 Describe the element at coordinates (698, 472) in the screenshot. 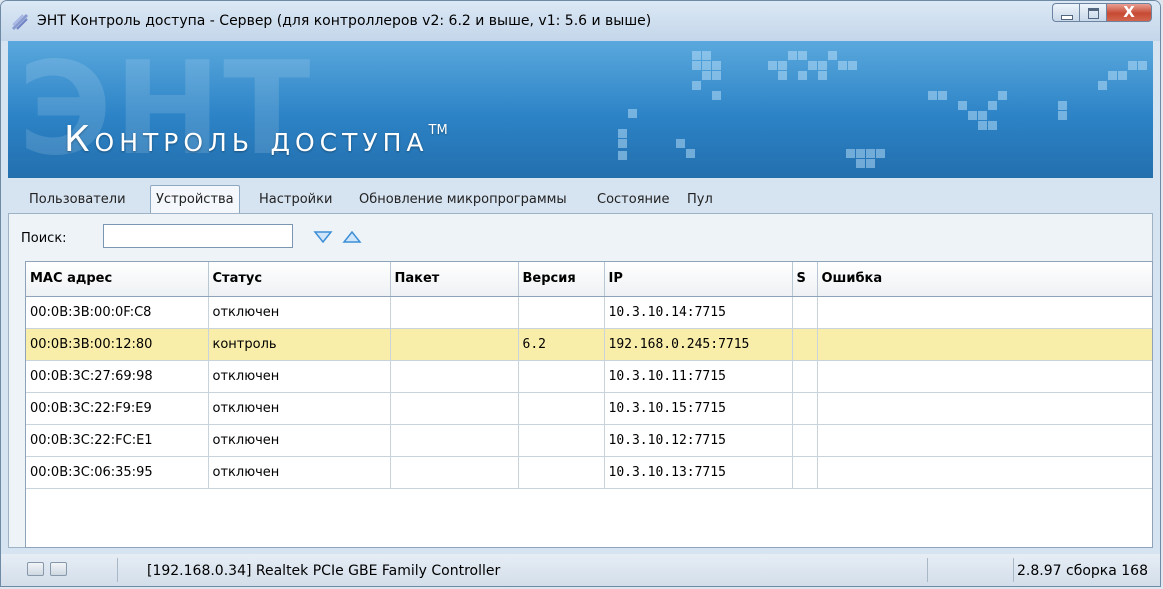

I see `cell-ip: 10.3.10.13:7715` at that location.